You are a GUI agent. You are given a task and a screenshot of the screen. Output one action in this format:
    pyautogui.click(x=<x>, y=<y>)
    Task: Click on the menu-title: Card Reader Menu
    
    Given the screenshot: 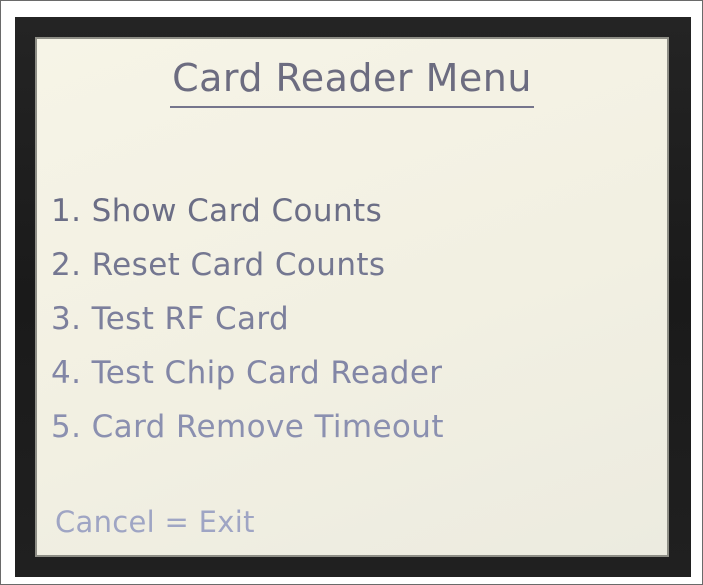 What is the action you would take?
    pyautogui.click(x=352, y=81)
    